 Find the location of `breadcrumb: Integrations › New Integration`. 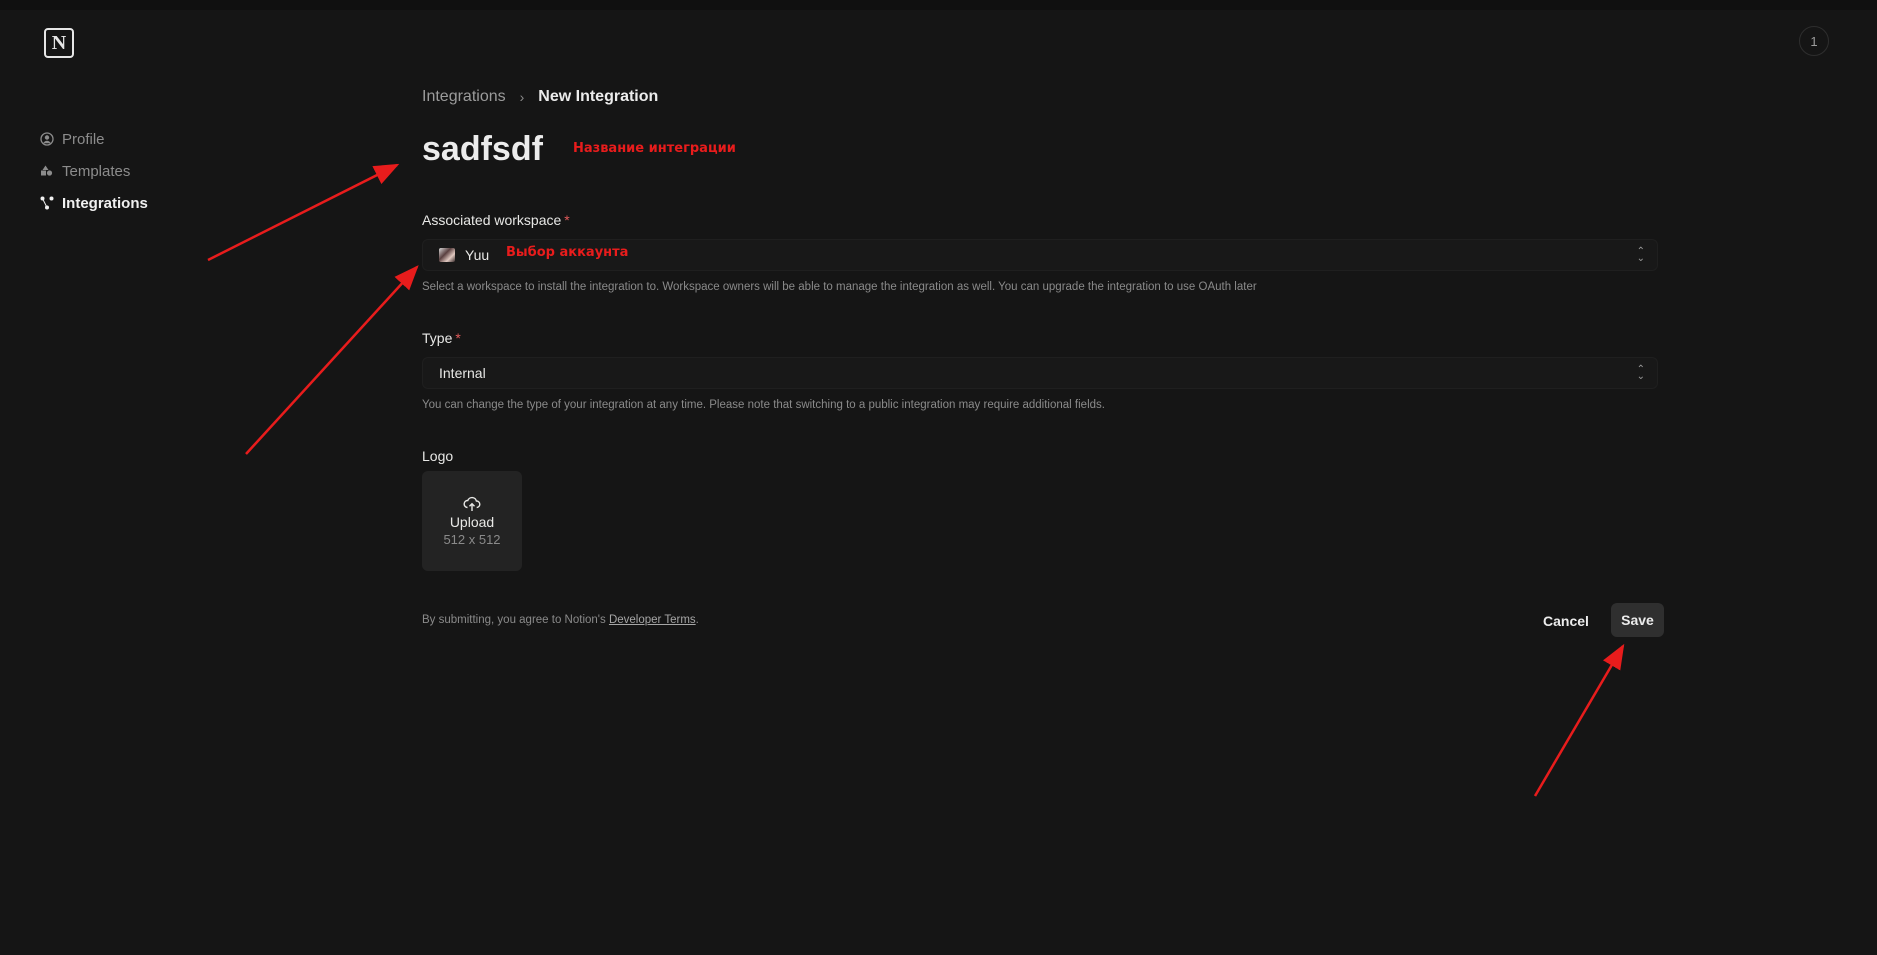

breadcrumb: Integrations › New Integration is located at coordinates (540, 97).